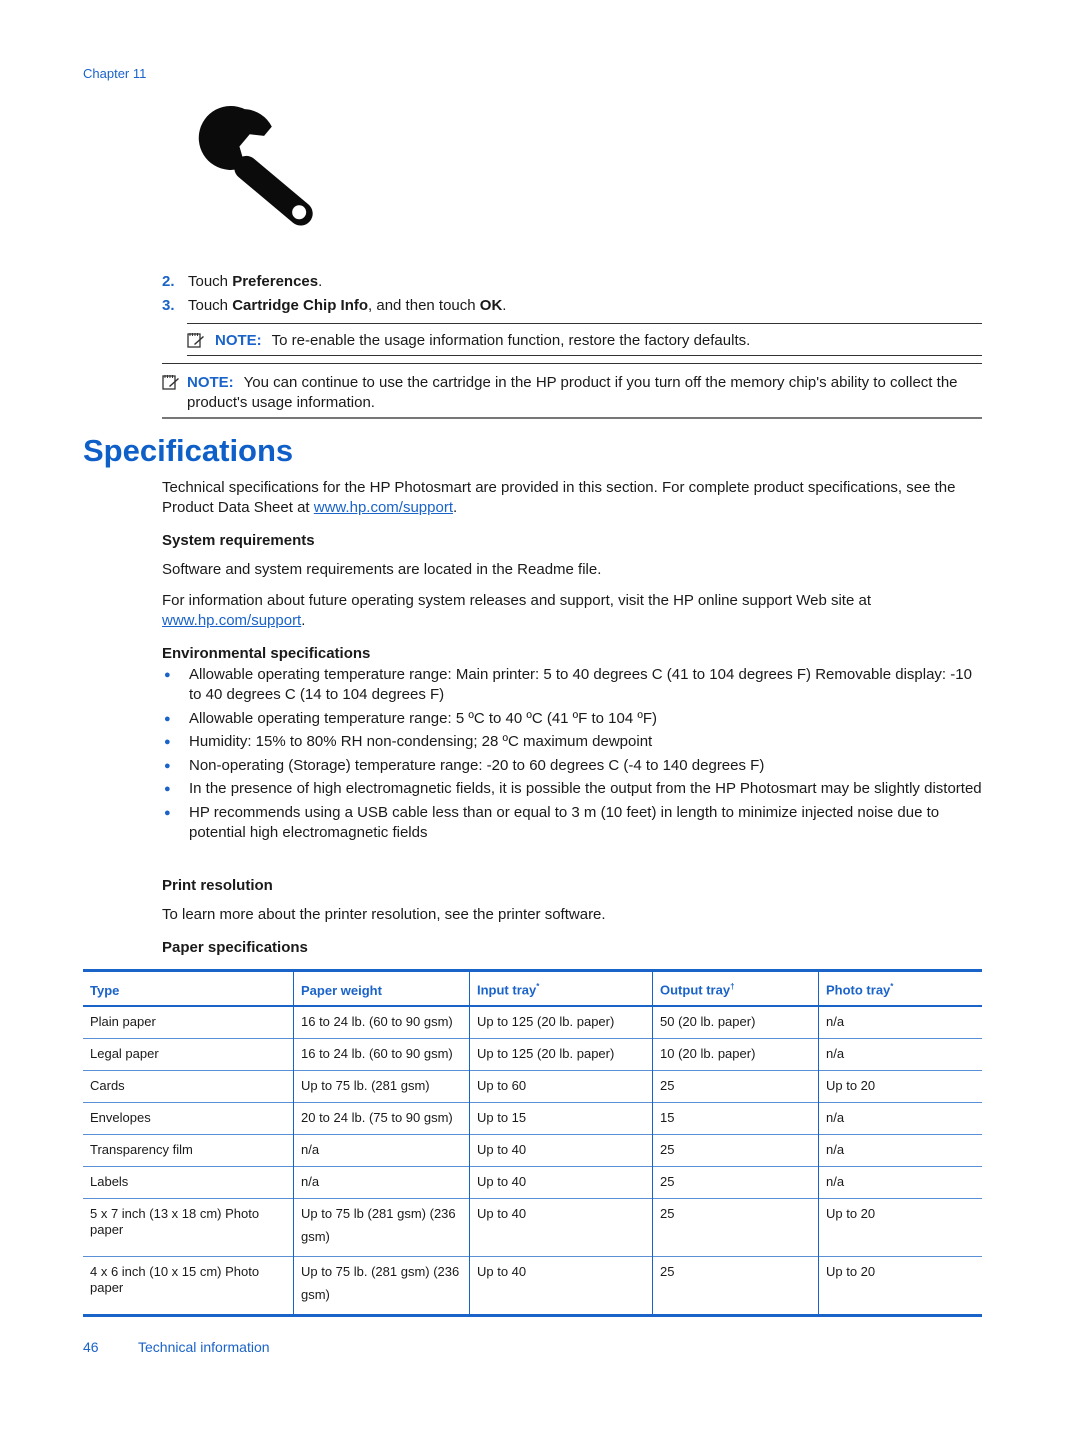 The image size is (1080, 1437). What do you see at coordinates (188, 1286) in the screenshot?
I see `cell-type: 4 x 6 inch (10 x 15 cm) Photo paper` at bounding box center [188, 1286].